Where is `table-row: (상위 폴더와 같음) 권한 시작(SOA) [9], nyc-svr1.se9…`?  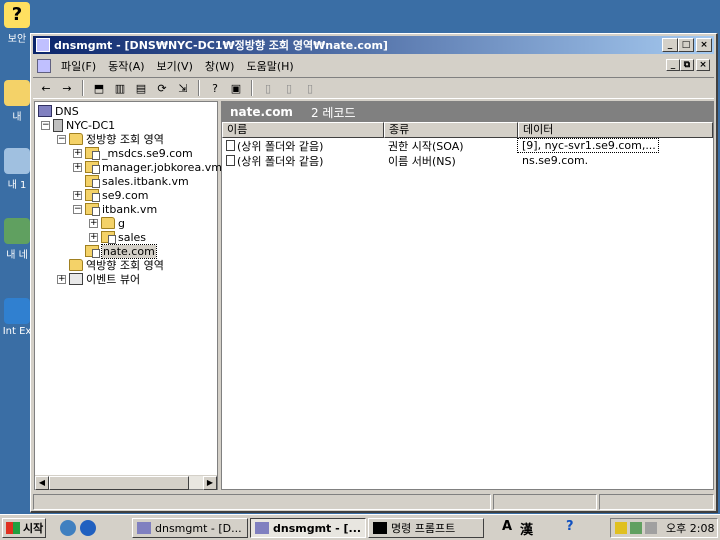
table-row: (상위 폴더와 같음) 권한 시작(SOA) [9], nyc-svr1.se9… is located at coordinates (467, 145).